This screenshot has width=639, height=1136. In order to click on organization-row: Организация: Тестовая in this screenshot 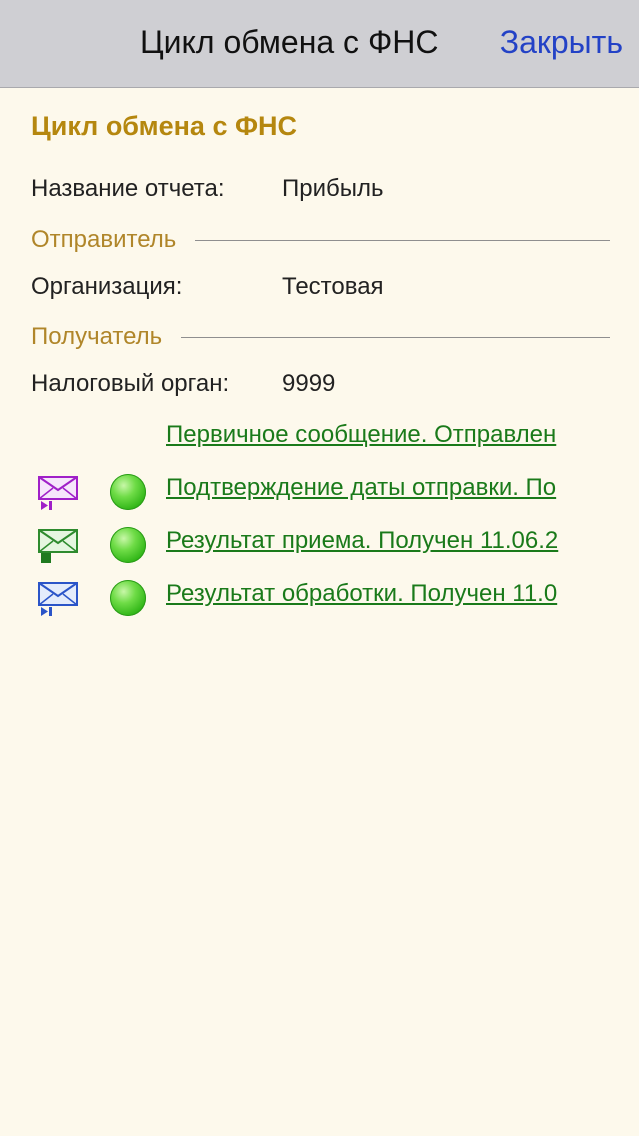, I will do `click(207, 287)`.